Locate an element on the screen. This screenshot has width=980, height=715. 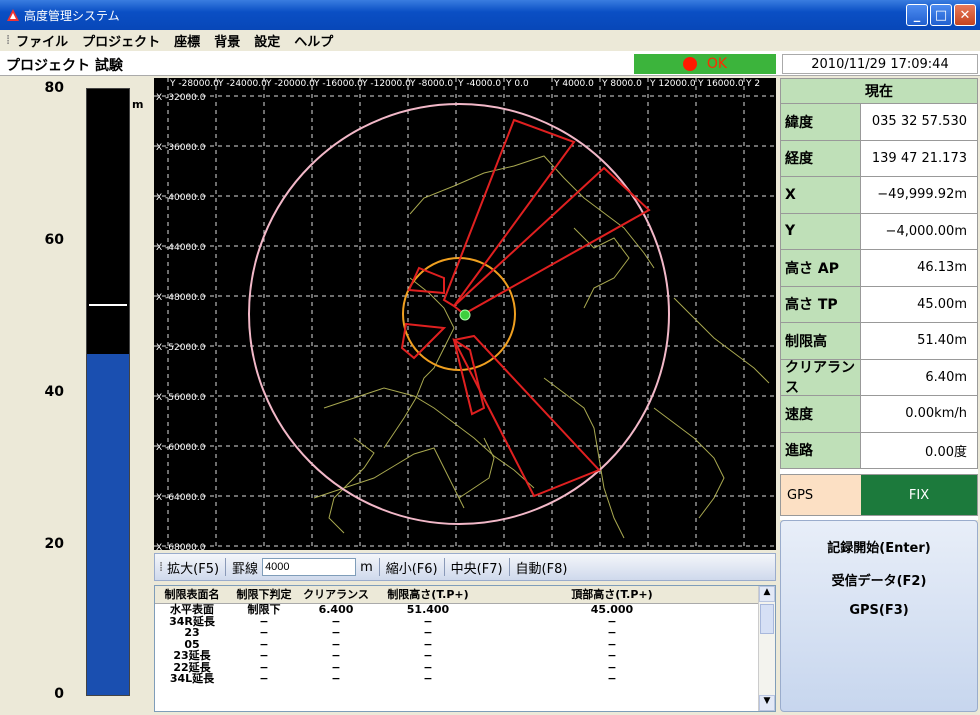
menu-background: 背景 is located at coordinates (227, 40).